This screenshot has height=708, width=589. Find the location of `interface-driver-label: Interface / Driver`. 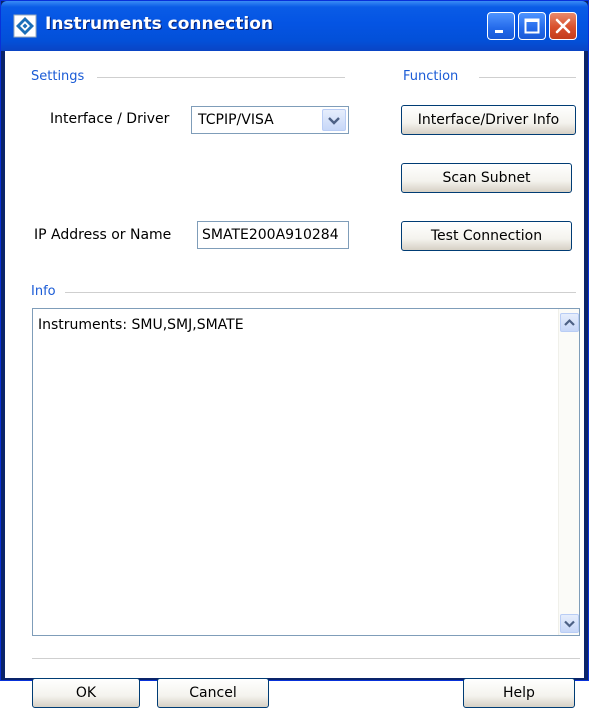

interface-driver-label: Interface / Driver is located at coordinates (110, 119).